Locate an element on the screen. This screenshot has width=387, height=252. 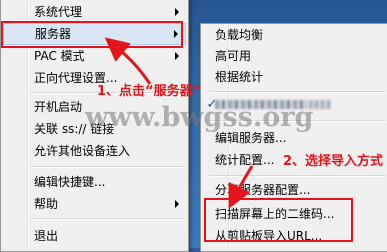
arrow-to-import is located at coordinates (241, 187).